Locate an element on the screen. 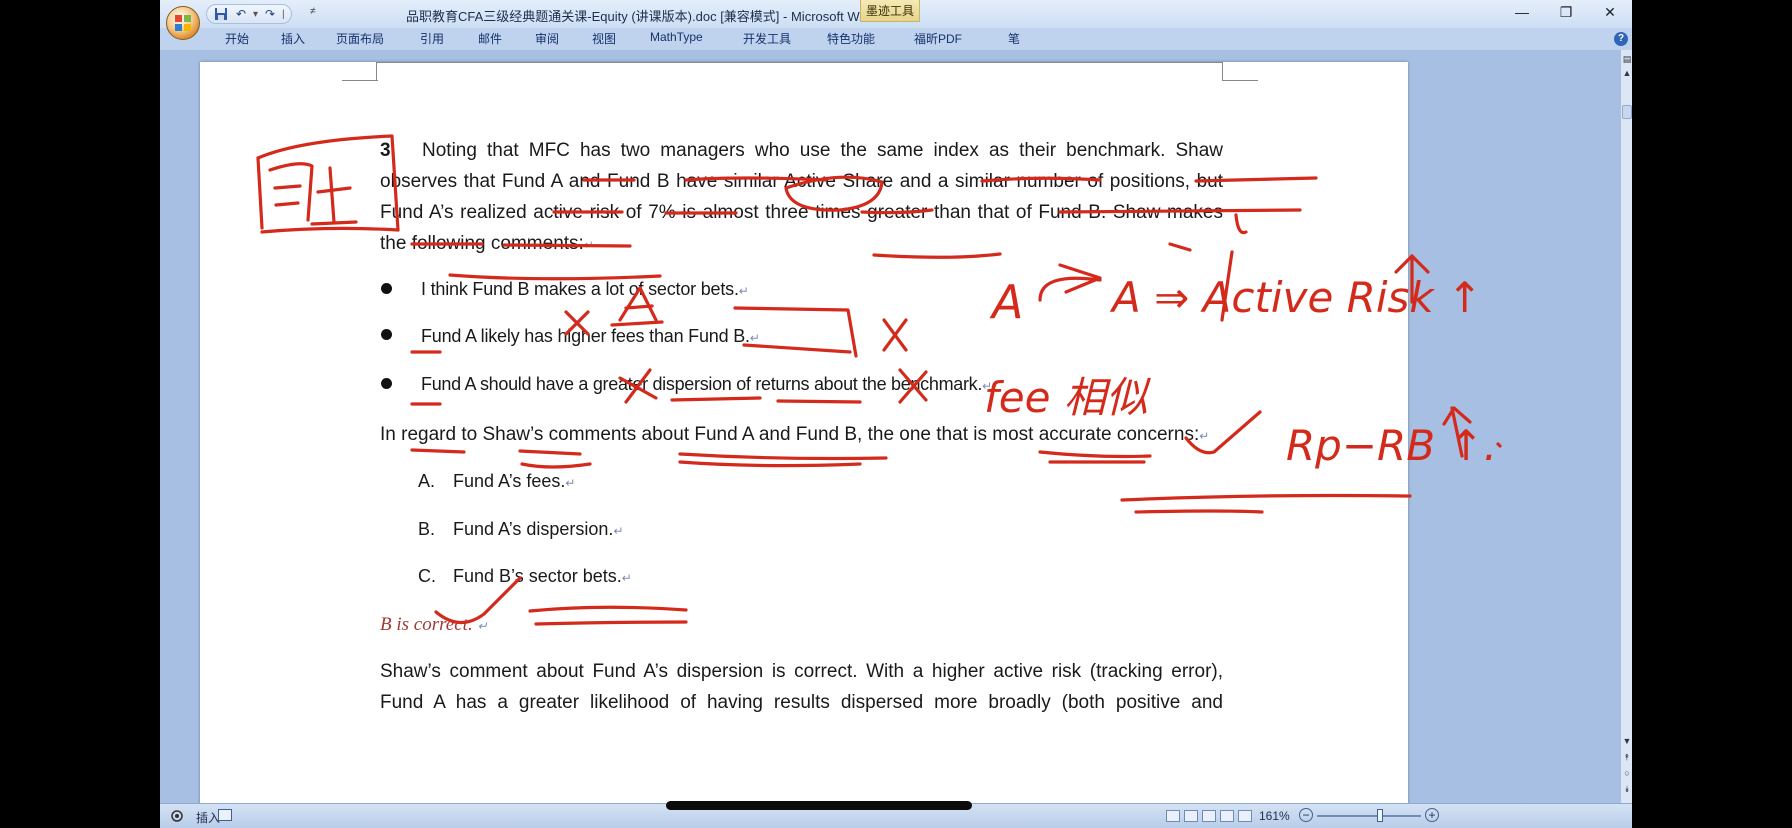  option-text-a: Fund A’s fees.↵ is located at coordinates (514, 482).